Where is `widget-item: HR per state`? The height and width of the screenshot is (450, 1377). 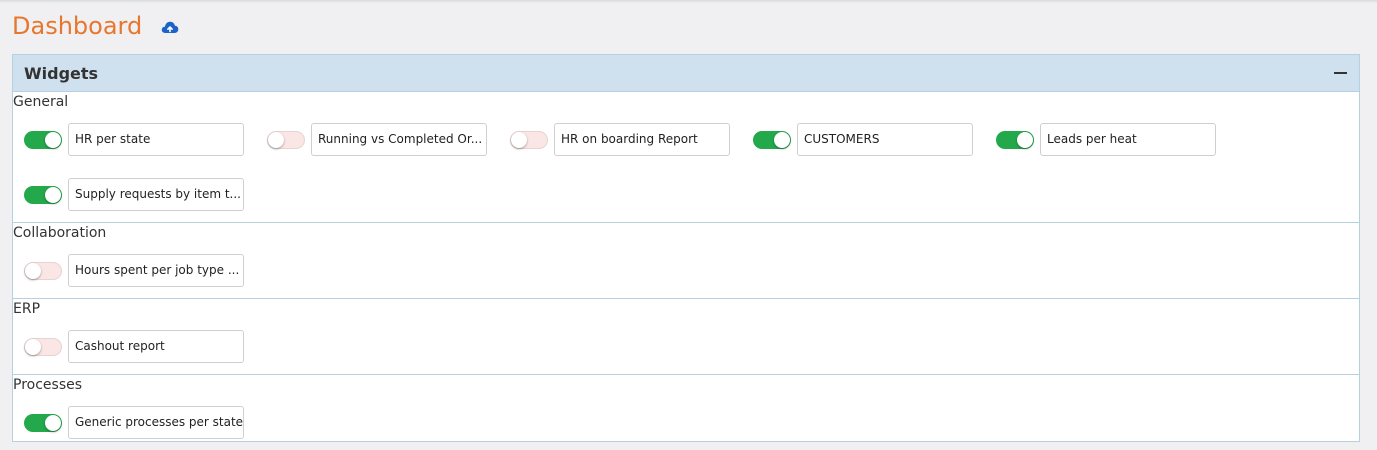 widget-item: HR per state is located at coordinates (145, 139).